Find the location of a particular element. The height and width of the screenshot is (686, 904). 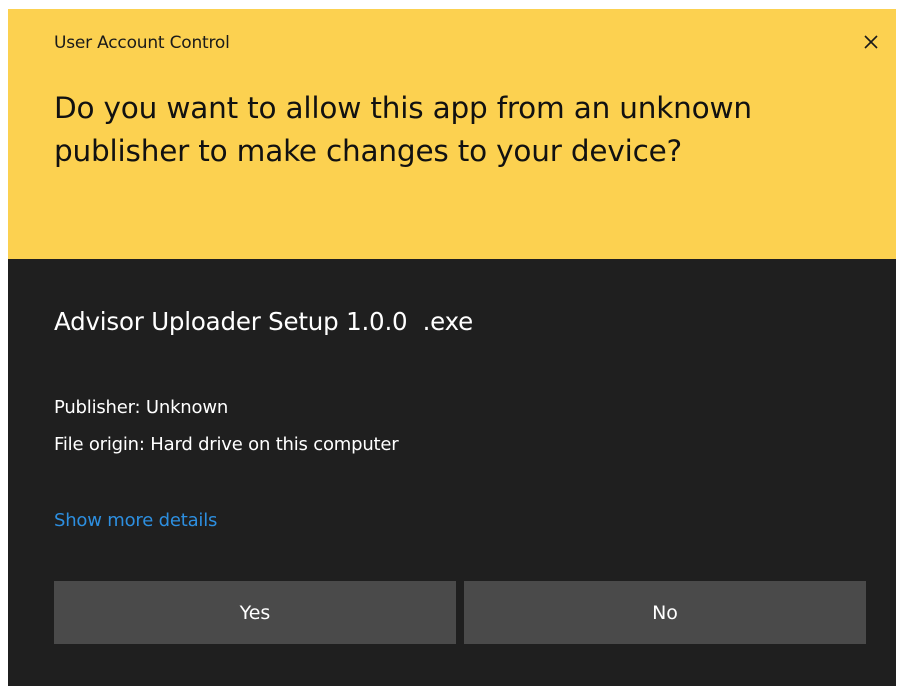

close-icon-glyph is located at coordinates (871, 42).